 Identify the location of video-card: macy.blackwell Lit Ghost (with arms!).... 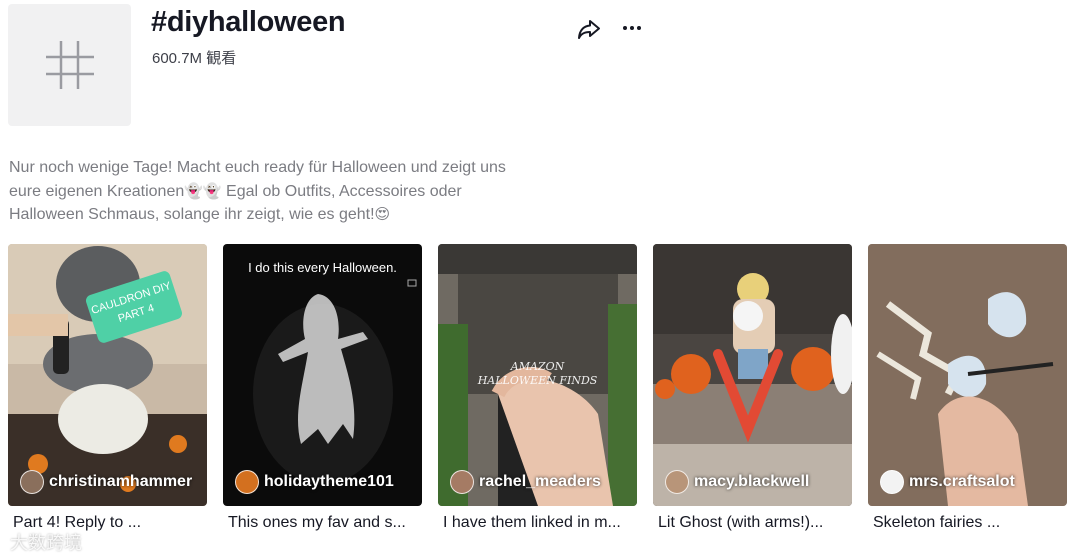
(752, 388).